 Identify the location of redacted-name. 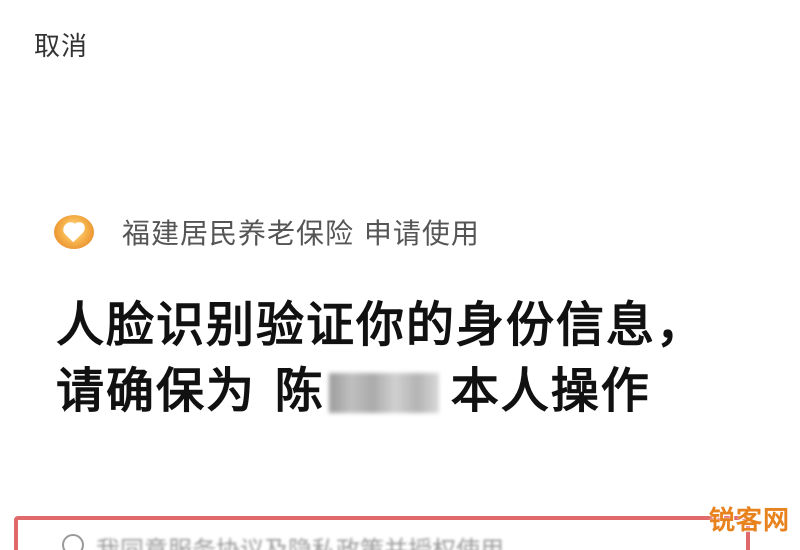
(383, 393).